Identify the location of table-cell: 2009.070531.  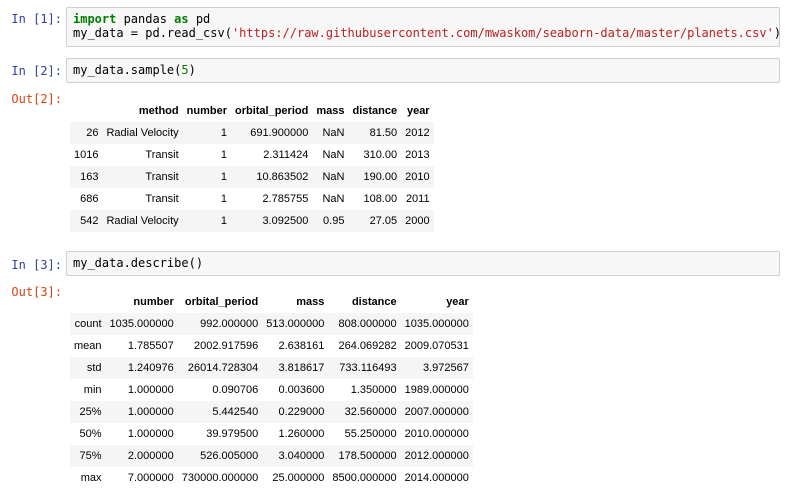
(436, 346).